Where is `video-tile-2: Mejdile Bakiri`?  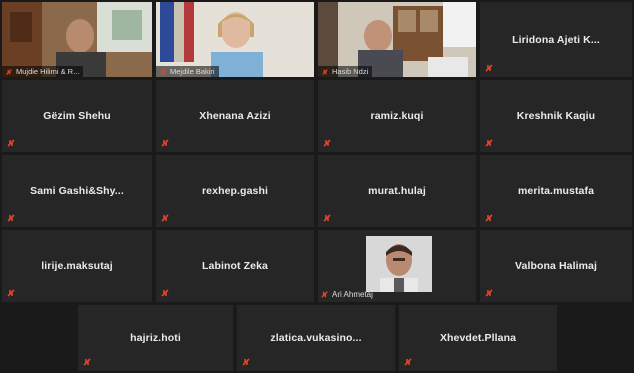 video-tile-2: Mejdile Bakiri is located at coordinates (235, 39).